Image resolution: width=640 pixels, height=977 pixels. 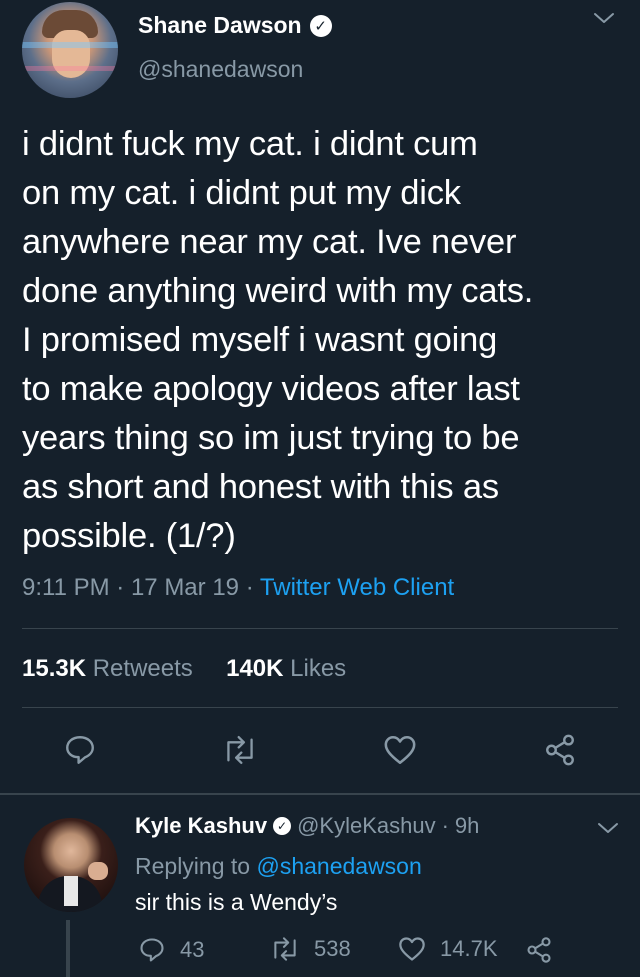 What do you see at coordinates (469, 948) in the screenshot?
I see `like-count: 14.7K` at bounding box center [469, 948].